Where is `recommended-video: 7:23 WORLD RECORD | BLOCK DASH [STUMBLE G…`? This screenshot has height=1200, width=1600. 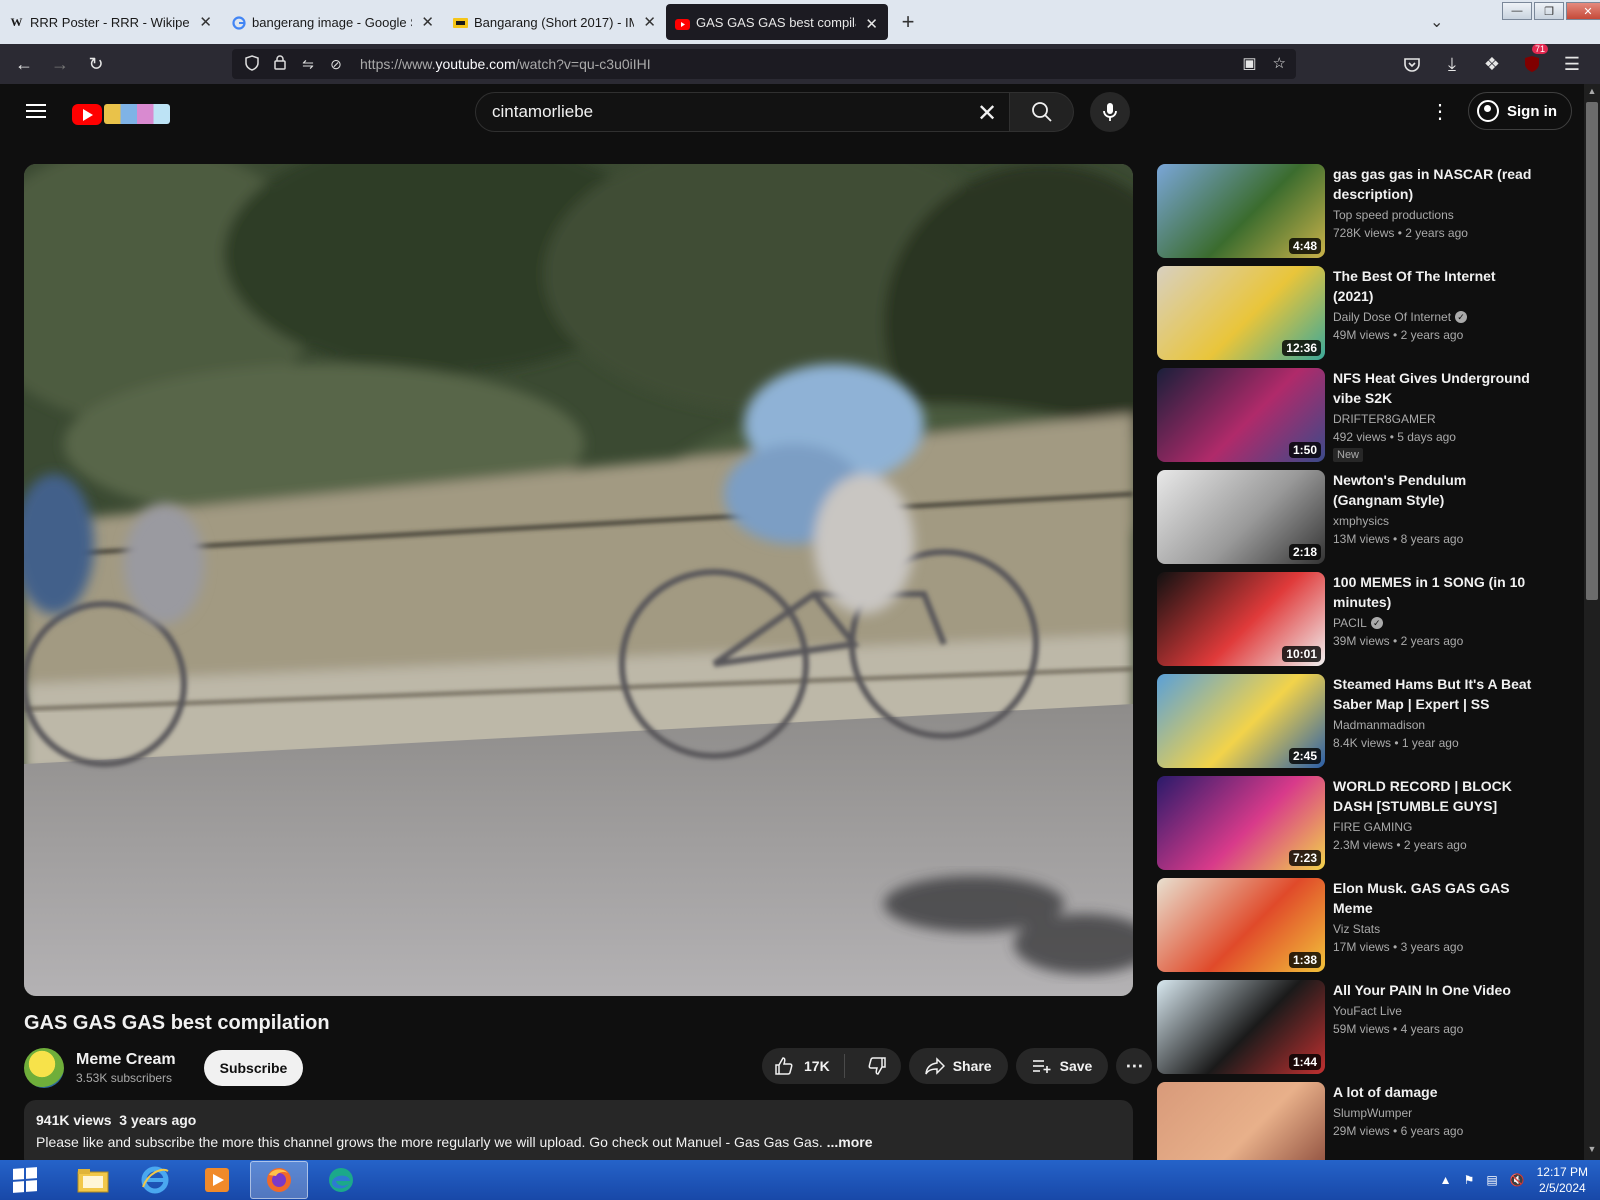 recommended-video: 7:23 WORLD RECORD | BLOCK DASH [STUMBLE G… is located at coordinates (1347, 827).